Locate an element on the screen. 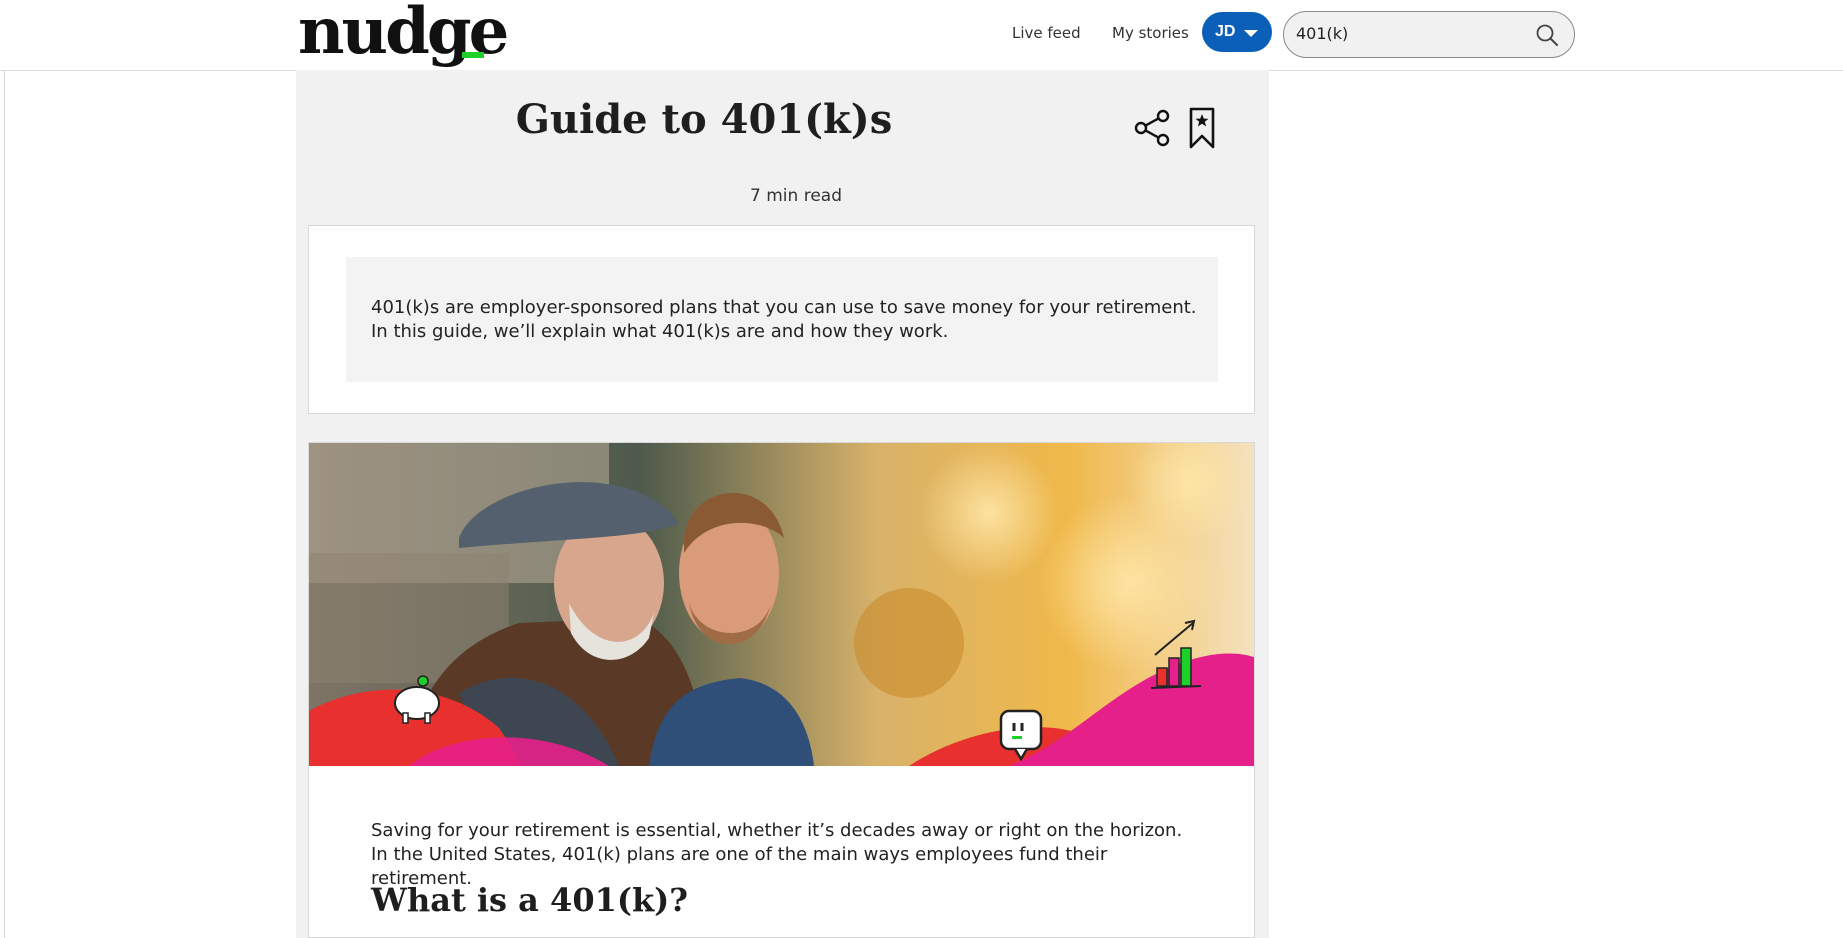 This screenshot has height=938, width=1843. caret-down-icon is located at coordinates (1251, 33).